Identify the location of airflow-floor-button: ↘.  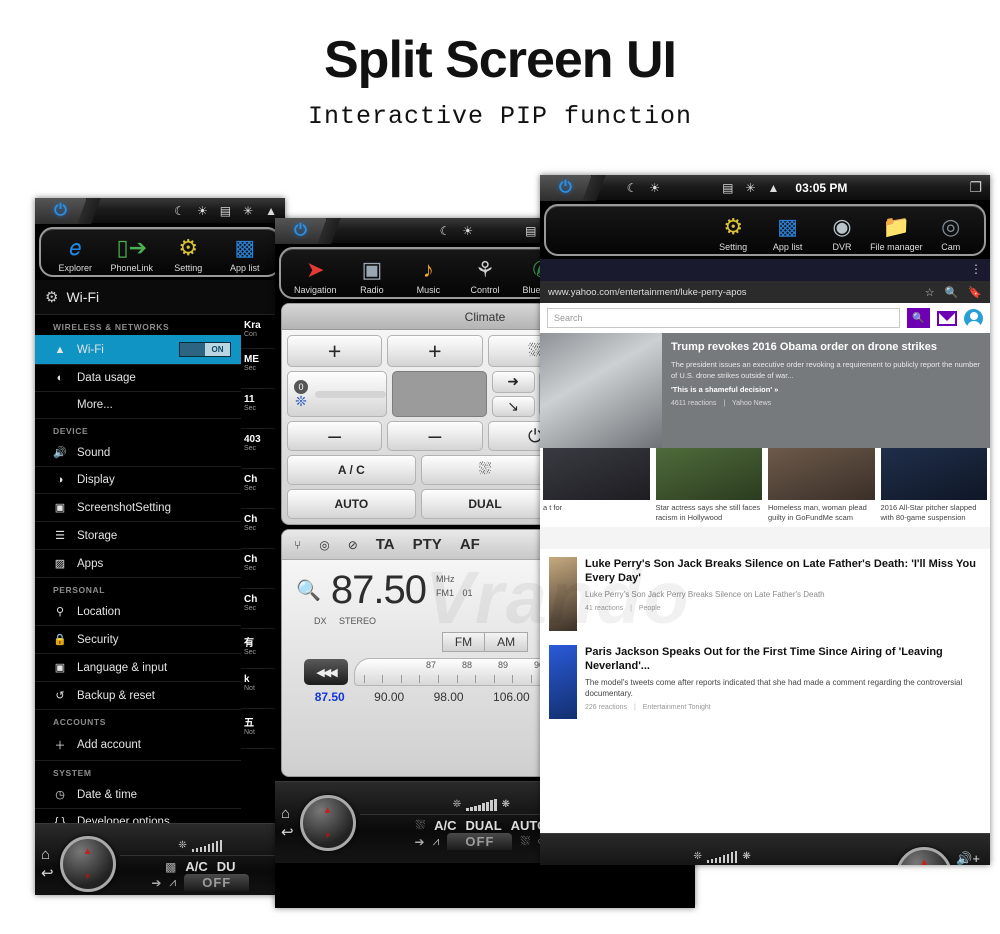
(513, 406).